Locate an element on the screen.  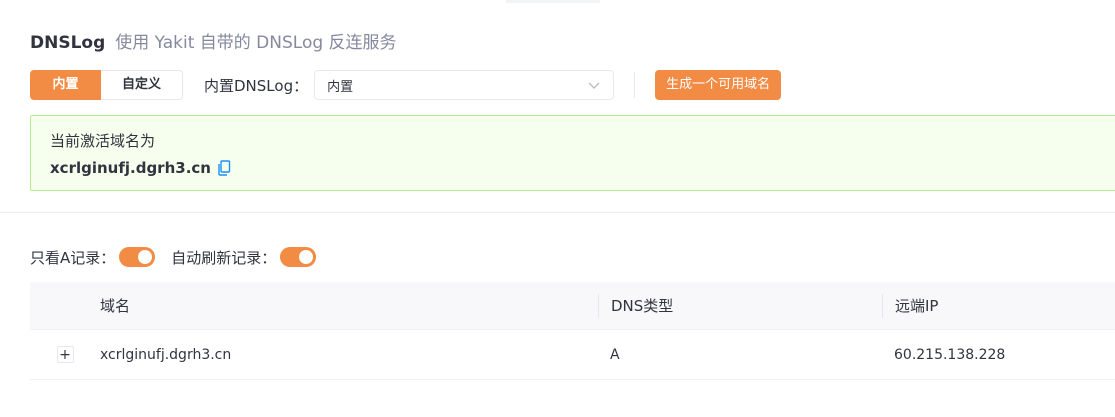
column-header-dns-type: DNS类型 is located at coordinates (740, 305).